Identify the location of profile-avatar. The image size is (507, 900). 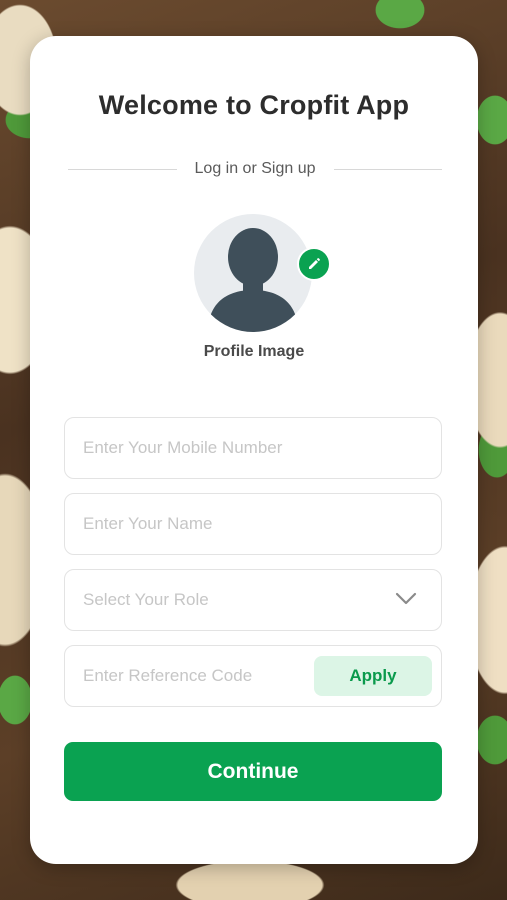
(253, 273).